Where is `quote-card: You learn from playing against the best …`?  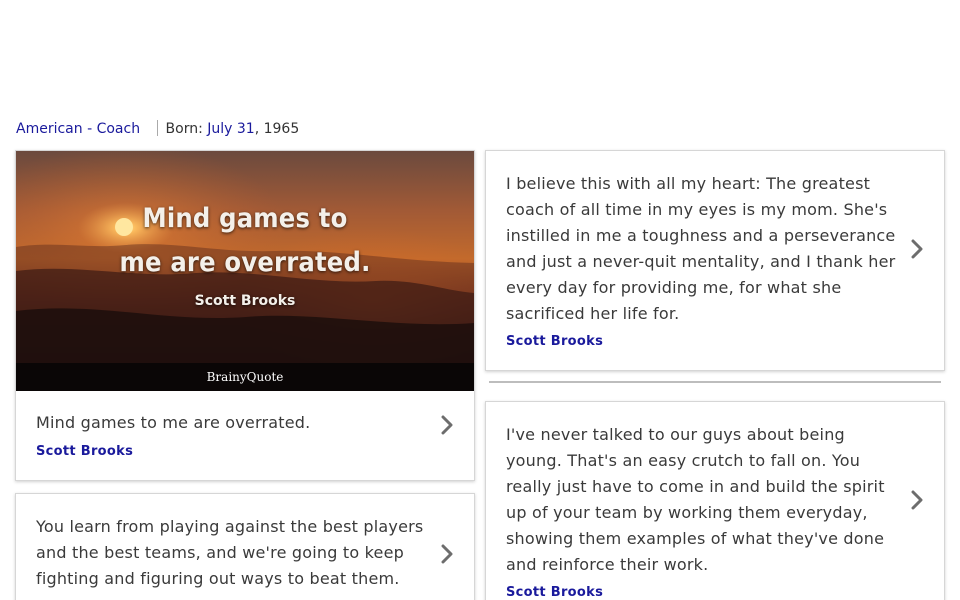 quote-card: You learn from playing against the best … is located at coordinates (245, 546).